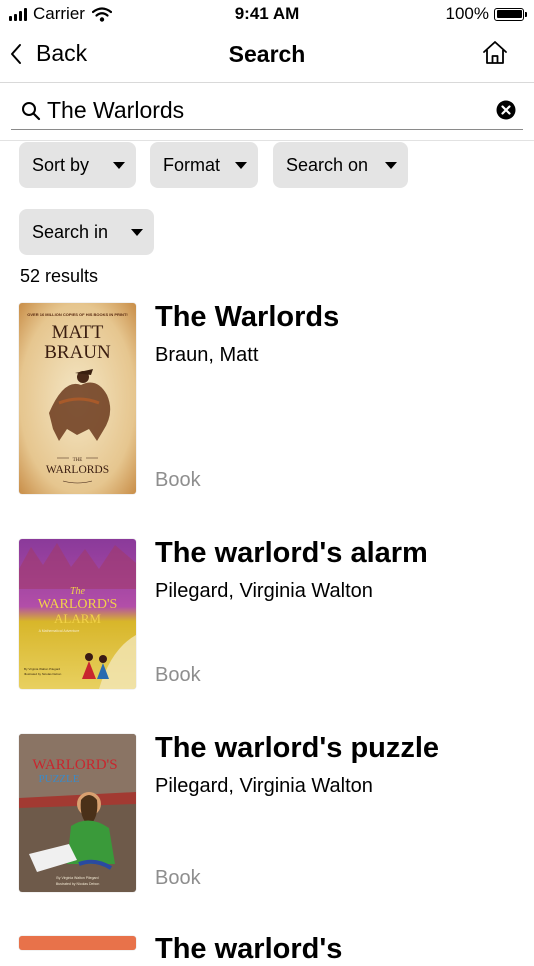  Describe the element at coordinates (59, 631) in the screenshot. I see `cover-subtitle: A Mathematical Adventure` at that location.